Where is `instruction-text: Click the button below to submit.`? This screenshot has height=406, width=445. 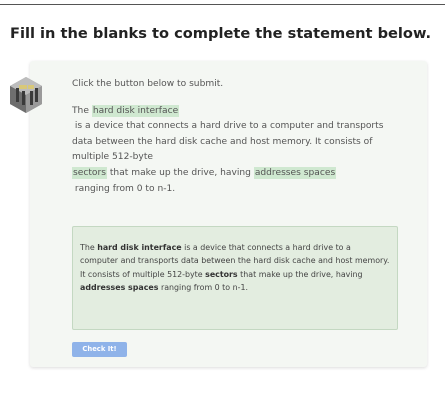
instruction-text: Click the button below to submit. is located at coordinates (148, 84).